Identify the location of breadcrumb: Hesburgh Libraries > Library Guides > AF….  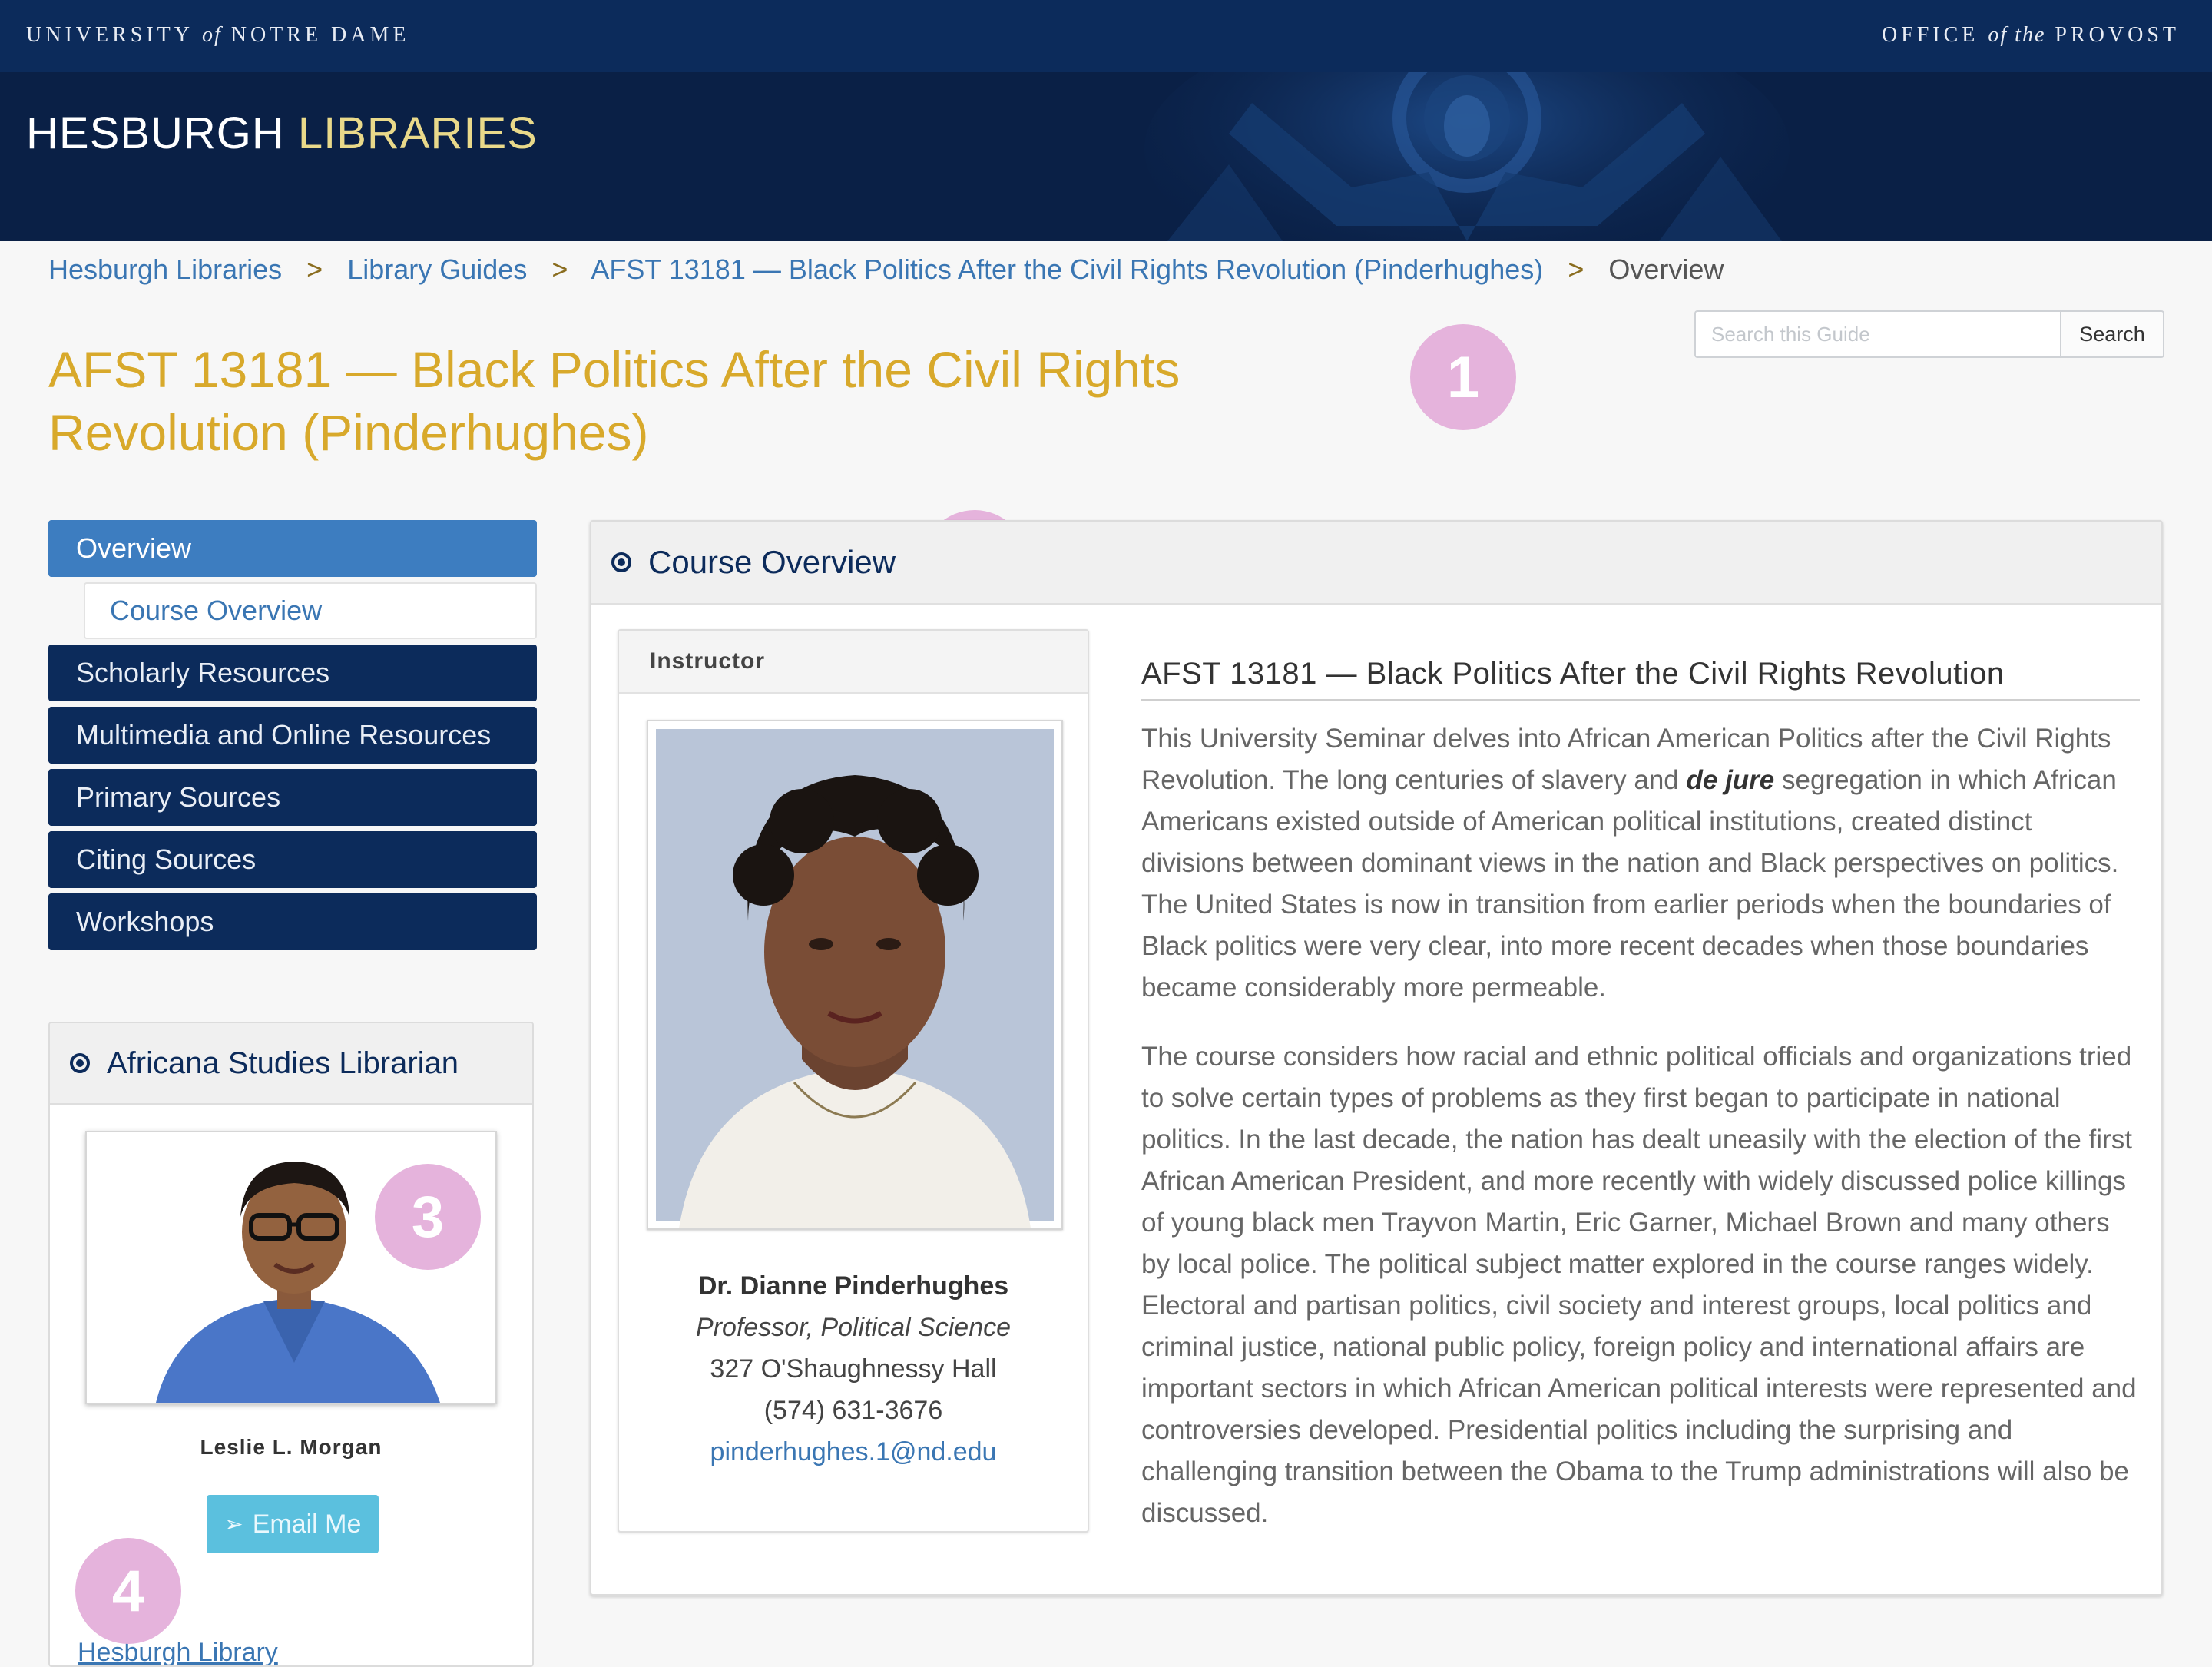
(886, 270).